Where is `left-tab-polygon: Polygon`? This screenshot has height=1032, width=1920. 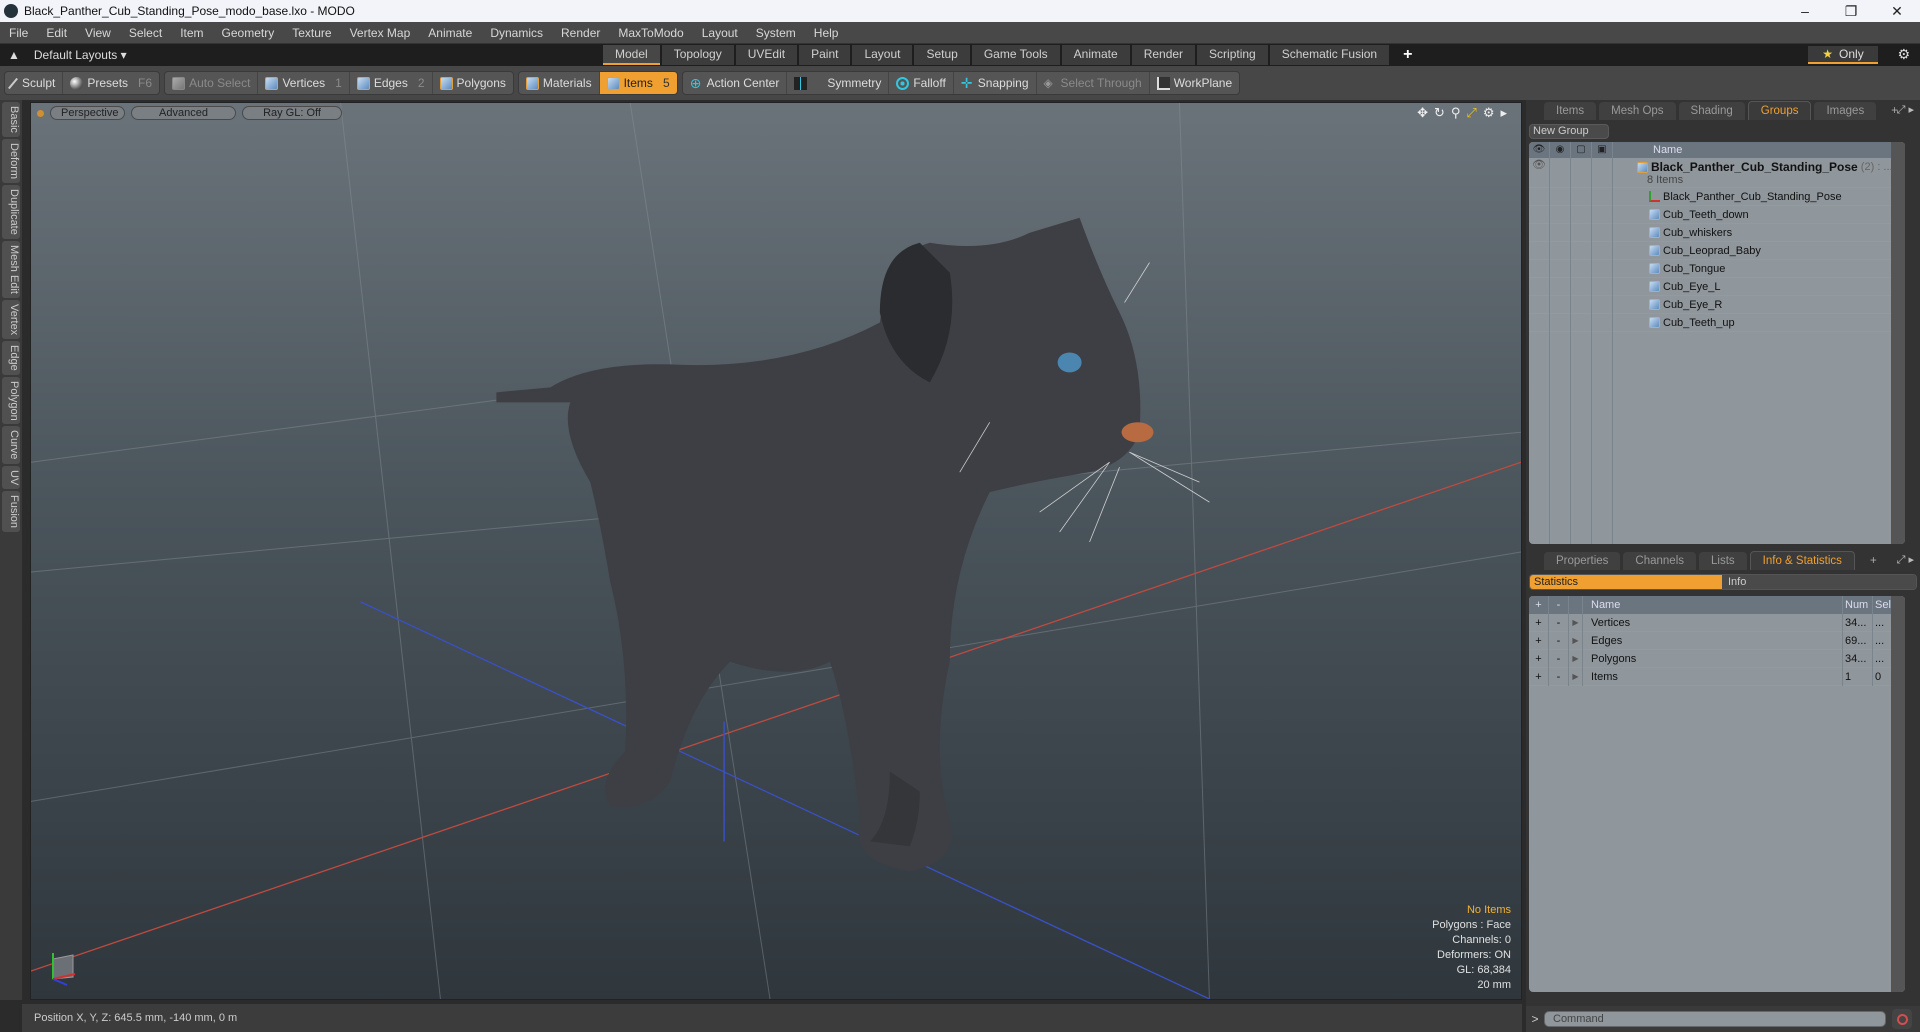 left-tab-polygon: Polygon is located at coordinates (11, 400).